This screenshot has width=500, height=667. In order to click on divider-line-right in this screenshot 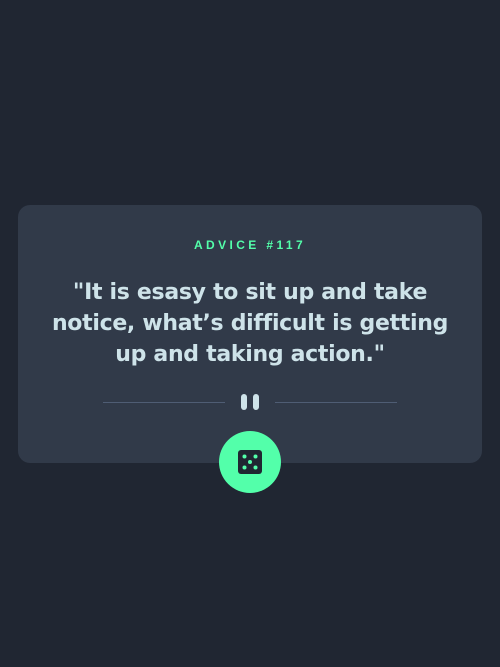, I will do `click(336, 402)`.